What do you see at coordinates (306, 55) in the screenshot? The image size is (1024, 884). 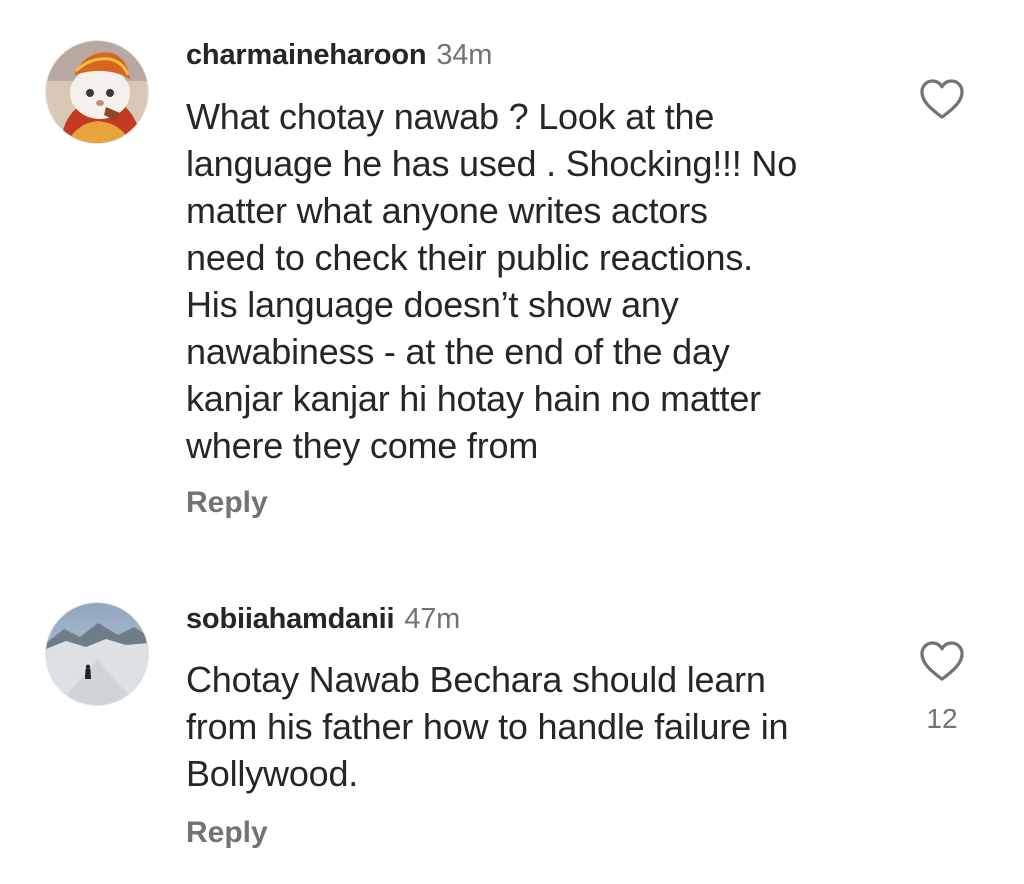 I see `username: charmaineharoon` at bounding box center [306, 55].